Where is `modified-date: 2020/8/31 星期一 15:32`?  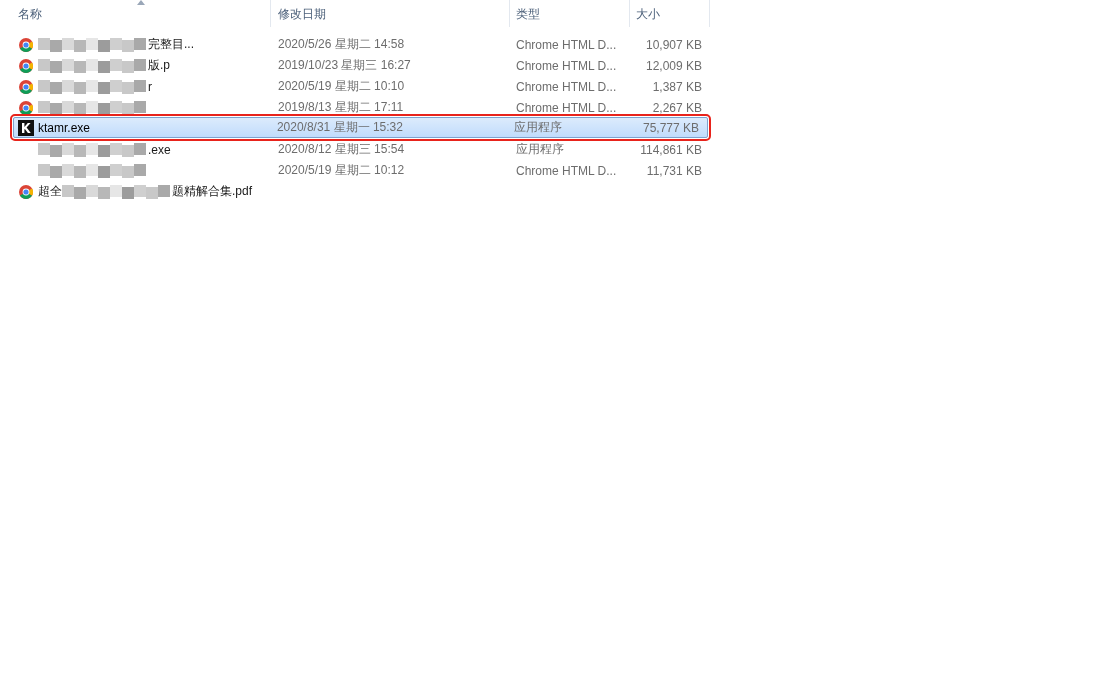 modified-date: 2020/8/31 星期一 15:32 is located at coordinates (339, 127).